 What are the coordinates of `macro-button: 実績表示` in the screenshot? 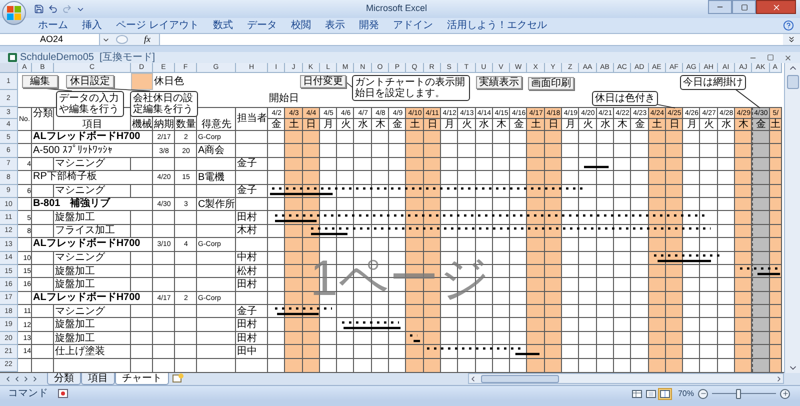 It's located at (499, 82).